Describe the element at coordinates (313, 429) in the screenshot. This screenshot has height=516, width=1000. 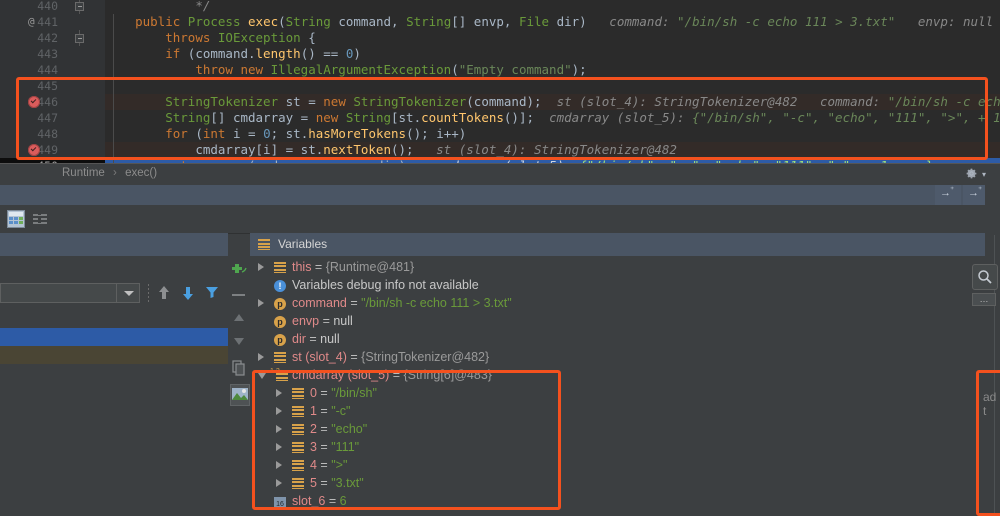
I see `variable-name: 2` at that location.